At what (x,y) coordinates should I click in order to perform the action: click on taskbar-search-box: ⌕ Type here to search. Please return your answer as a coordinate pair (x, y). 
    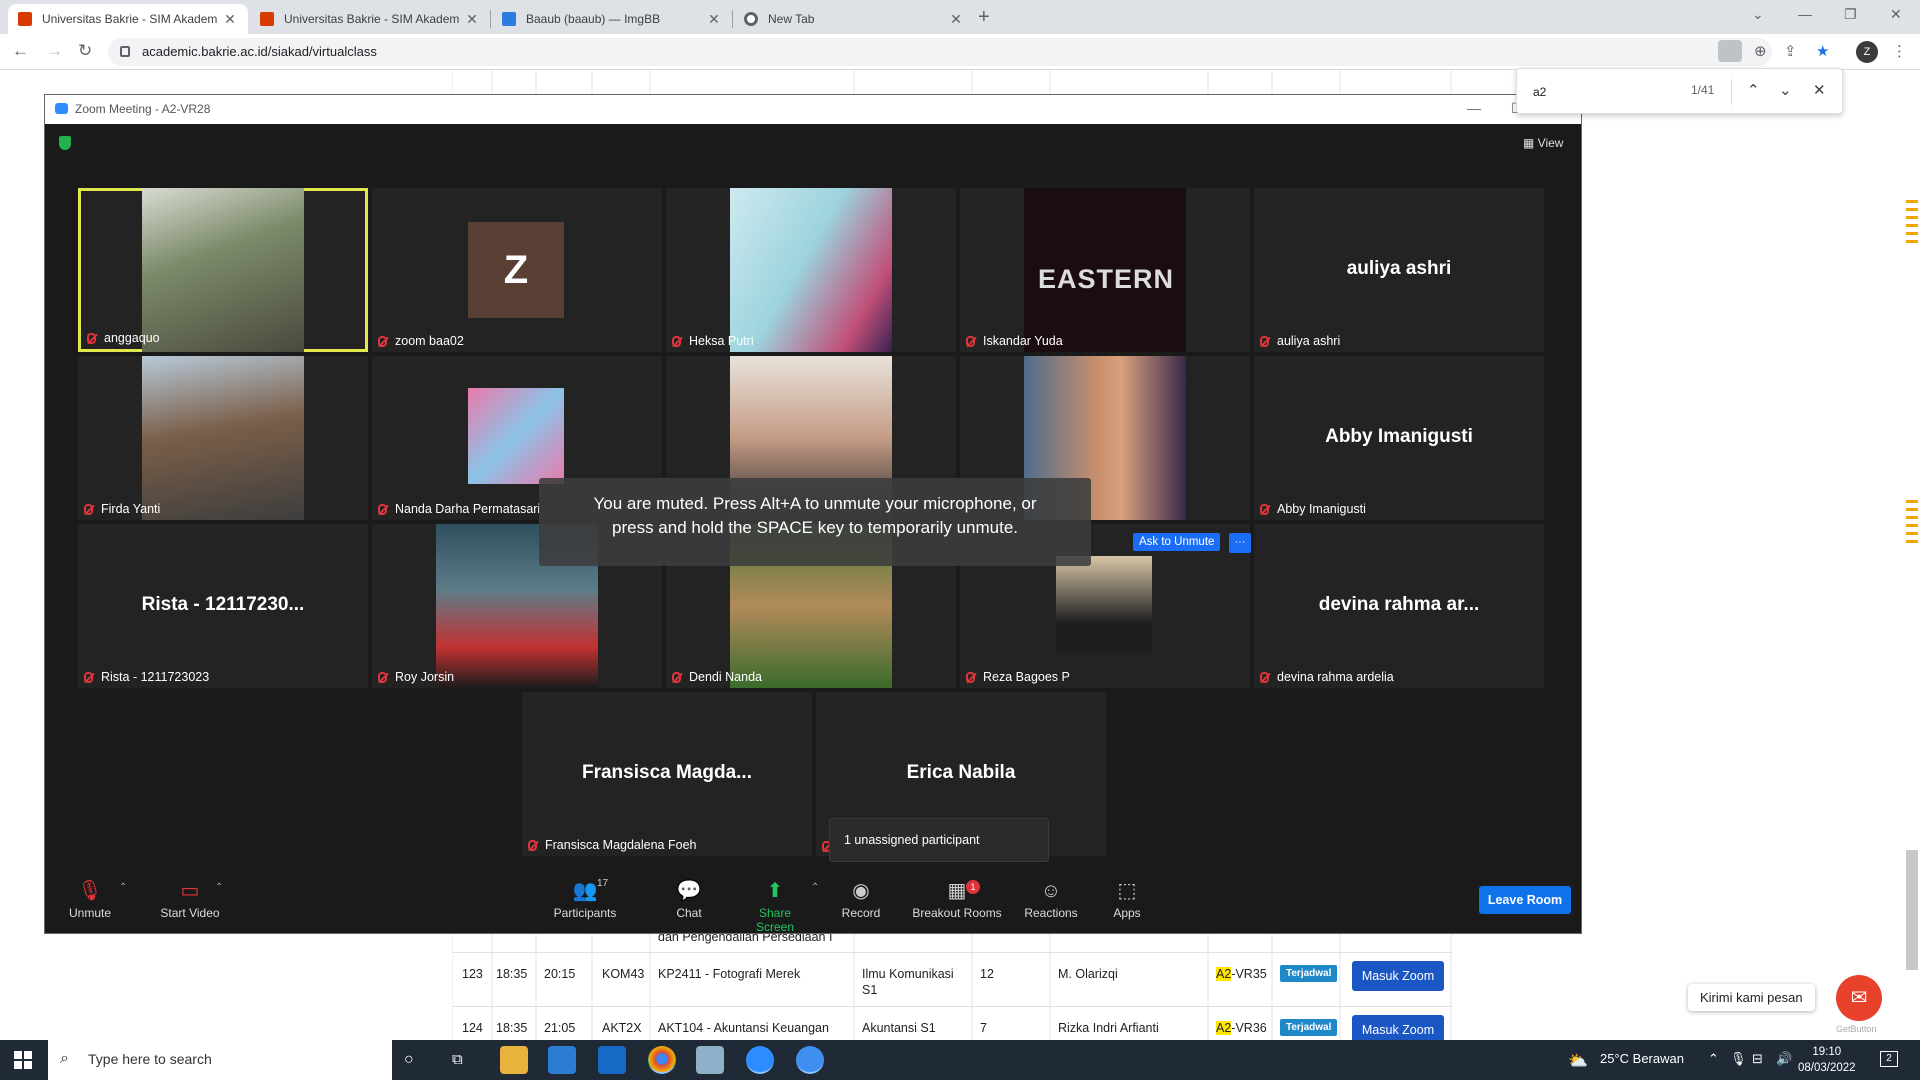
    Looking at the image, I should click on (220, 1060).